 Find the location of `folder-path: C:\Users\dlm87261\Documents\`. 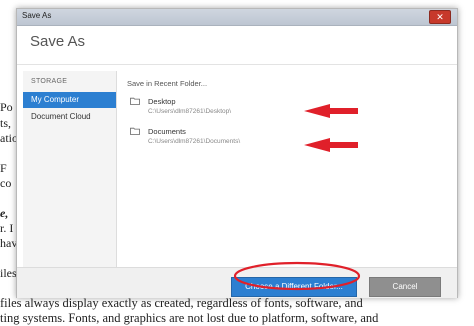

folder-path: C:\Users\dlm87261\Documents\ is located at coordinates (194, 141).